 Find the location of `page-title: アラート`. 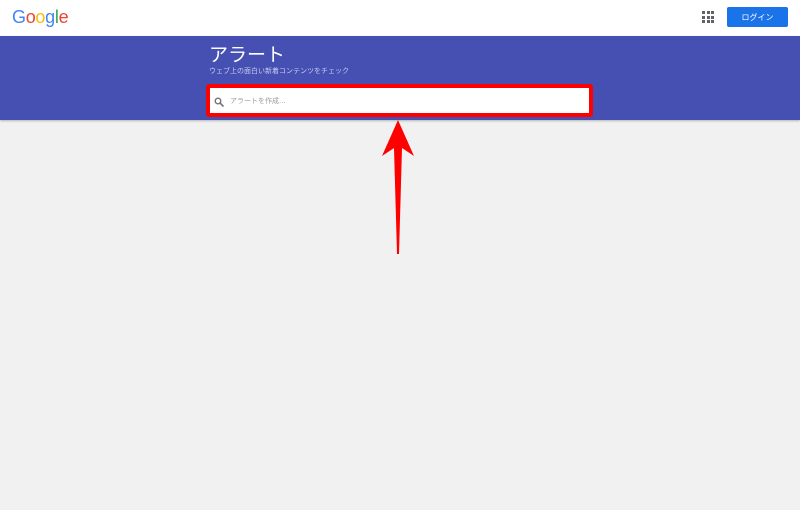

page-title: アラート is located at coordinates (247, 55).